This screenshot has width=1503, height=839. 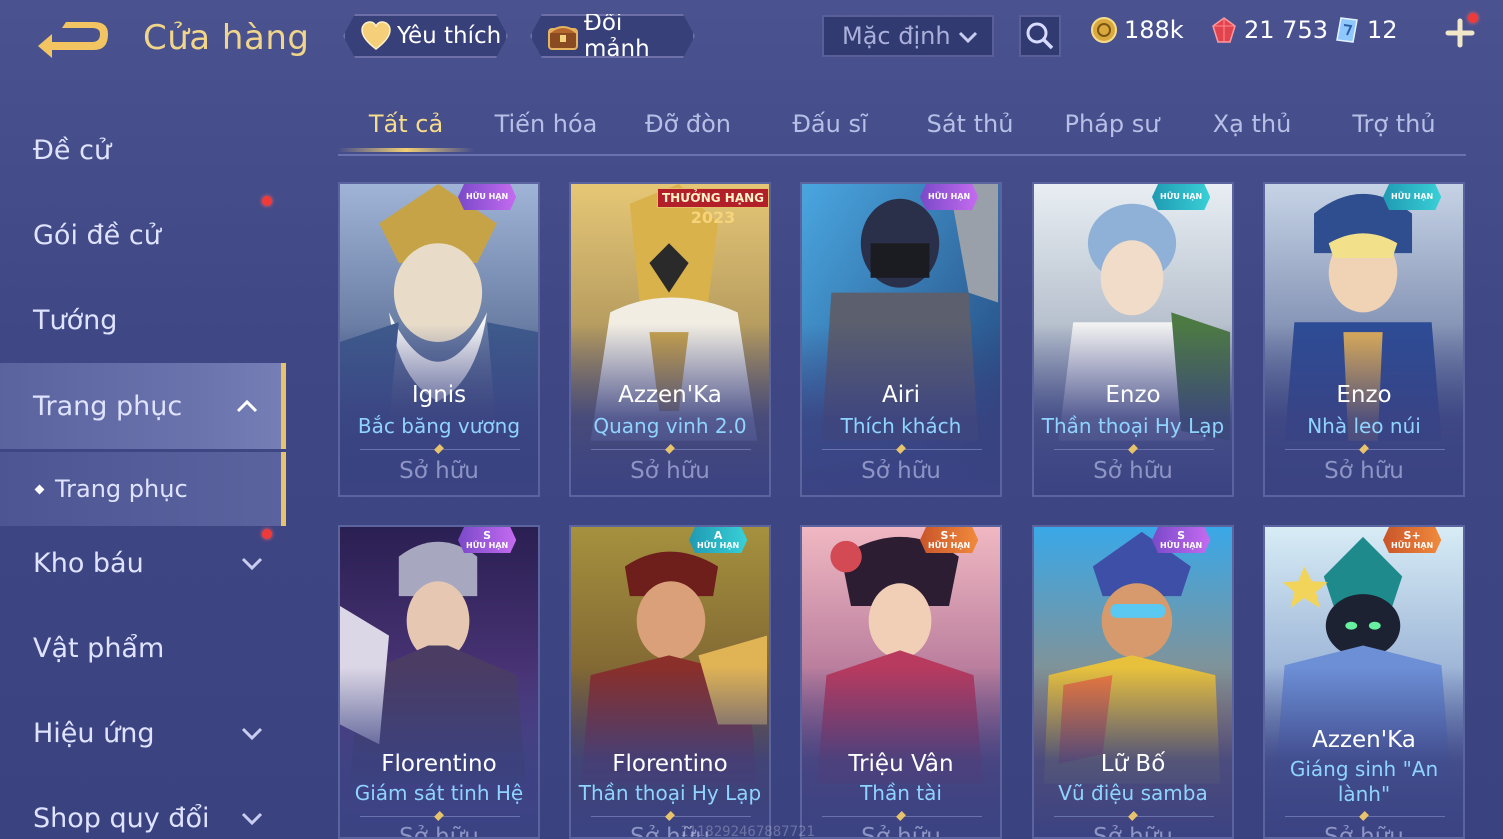 I want to click on hero-name: Triệu Vân, so click(x=901, y=764).